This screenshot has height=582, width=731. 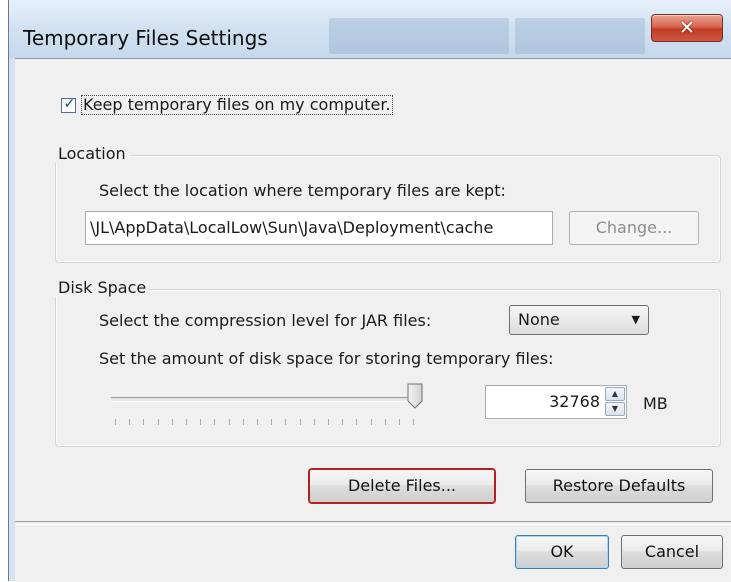 I want to click on slider-ticks, so click(x=265, y=423).